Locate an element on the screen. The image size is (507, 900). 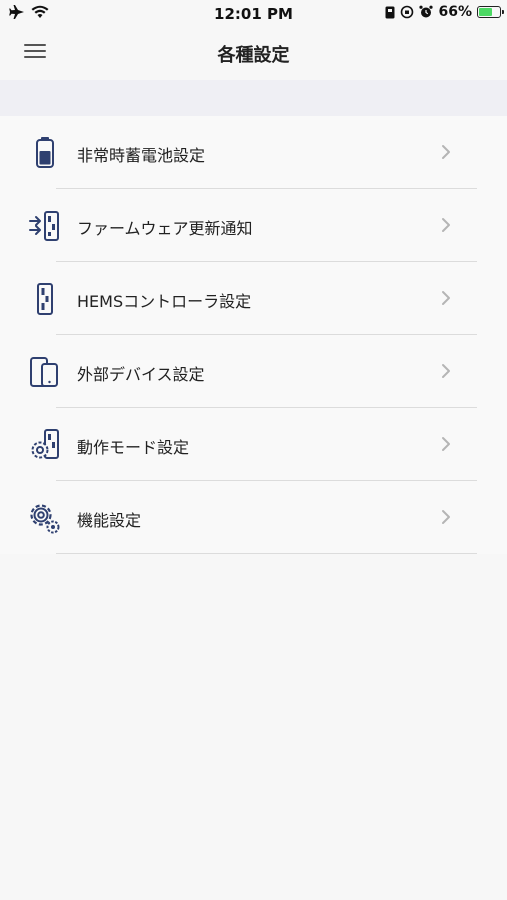
settings-row-label: 動作モード設定 is located at coordinates (133, 447).